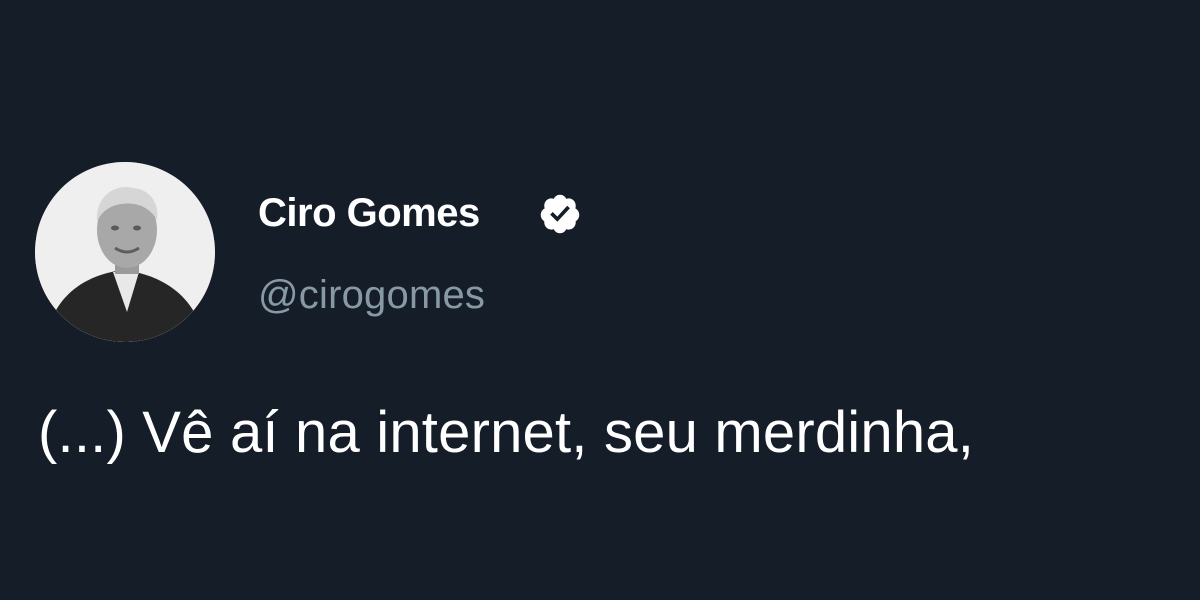  I want to click on tweet-text: (...) Vê aí na internet, seu merdinha,, so click(506, 432).